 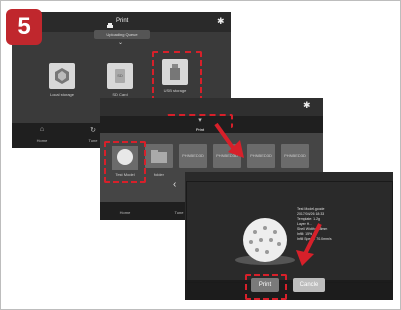 What do you see at coordinates (110, 22) in the screenshot?
I see `print-icon` at bounding box center [110, 22].